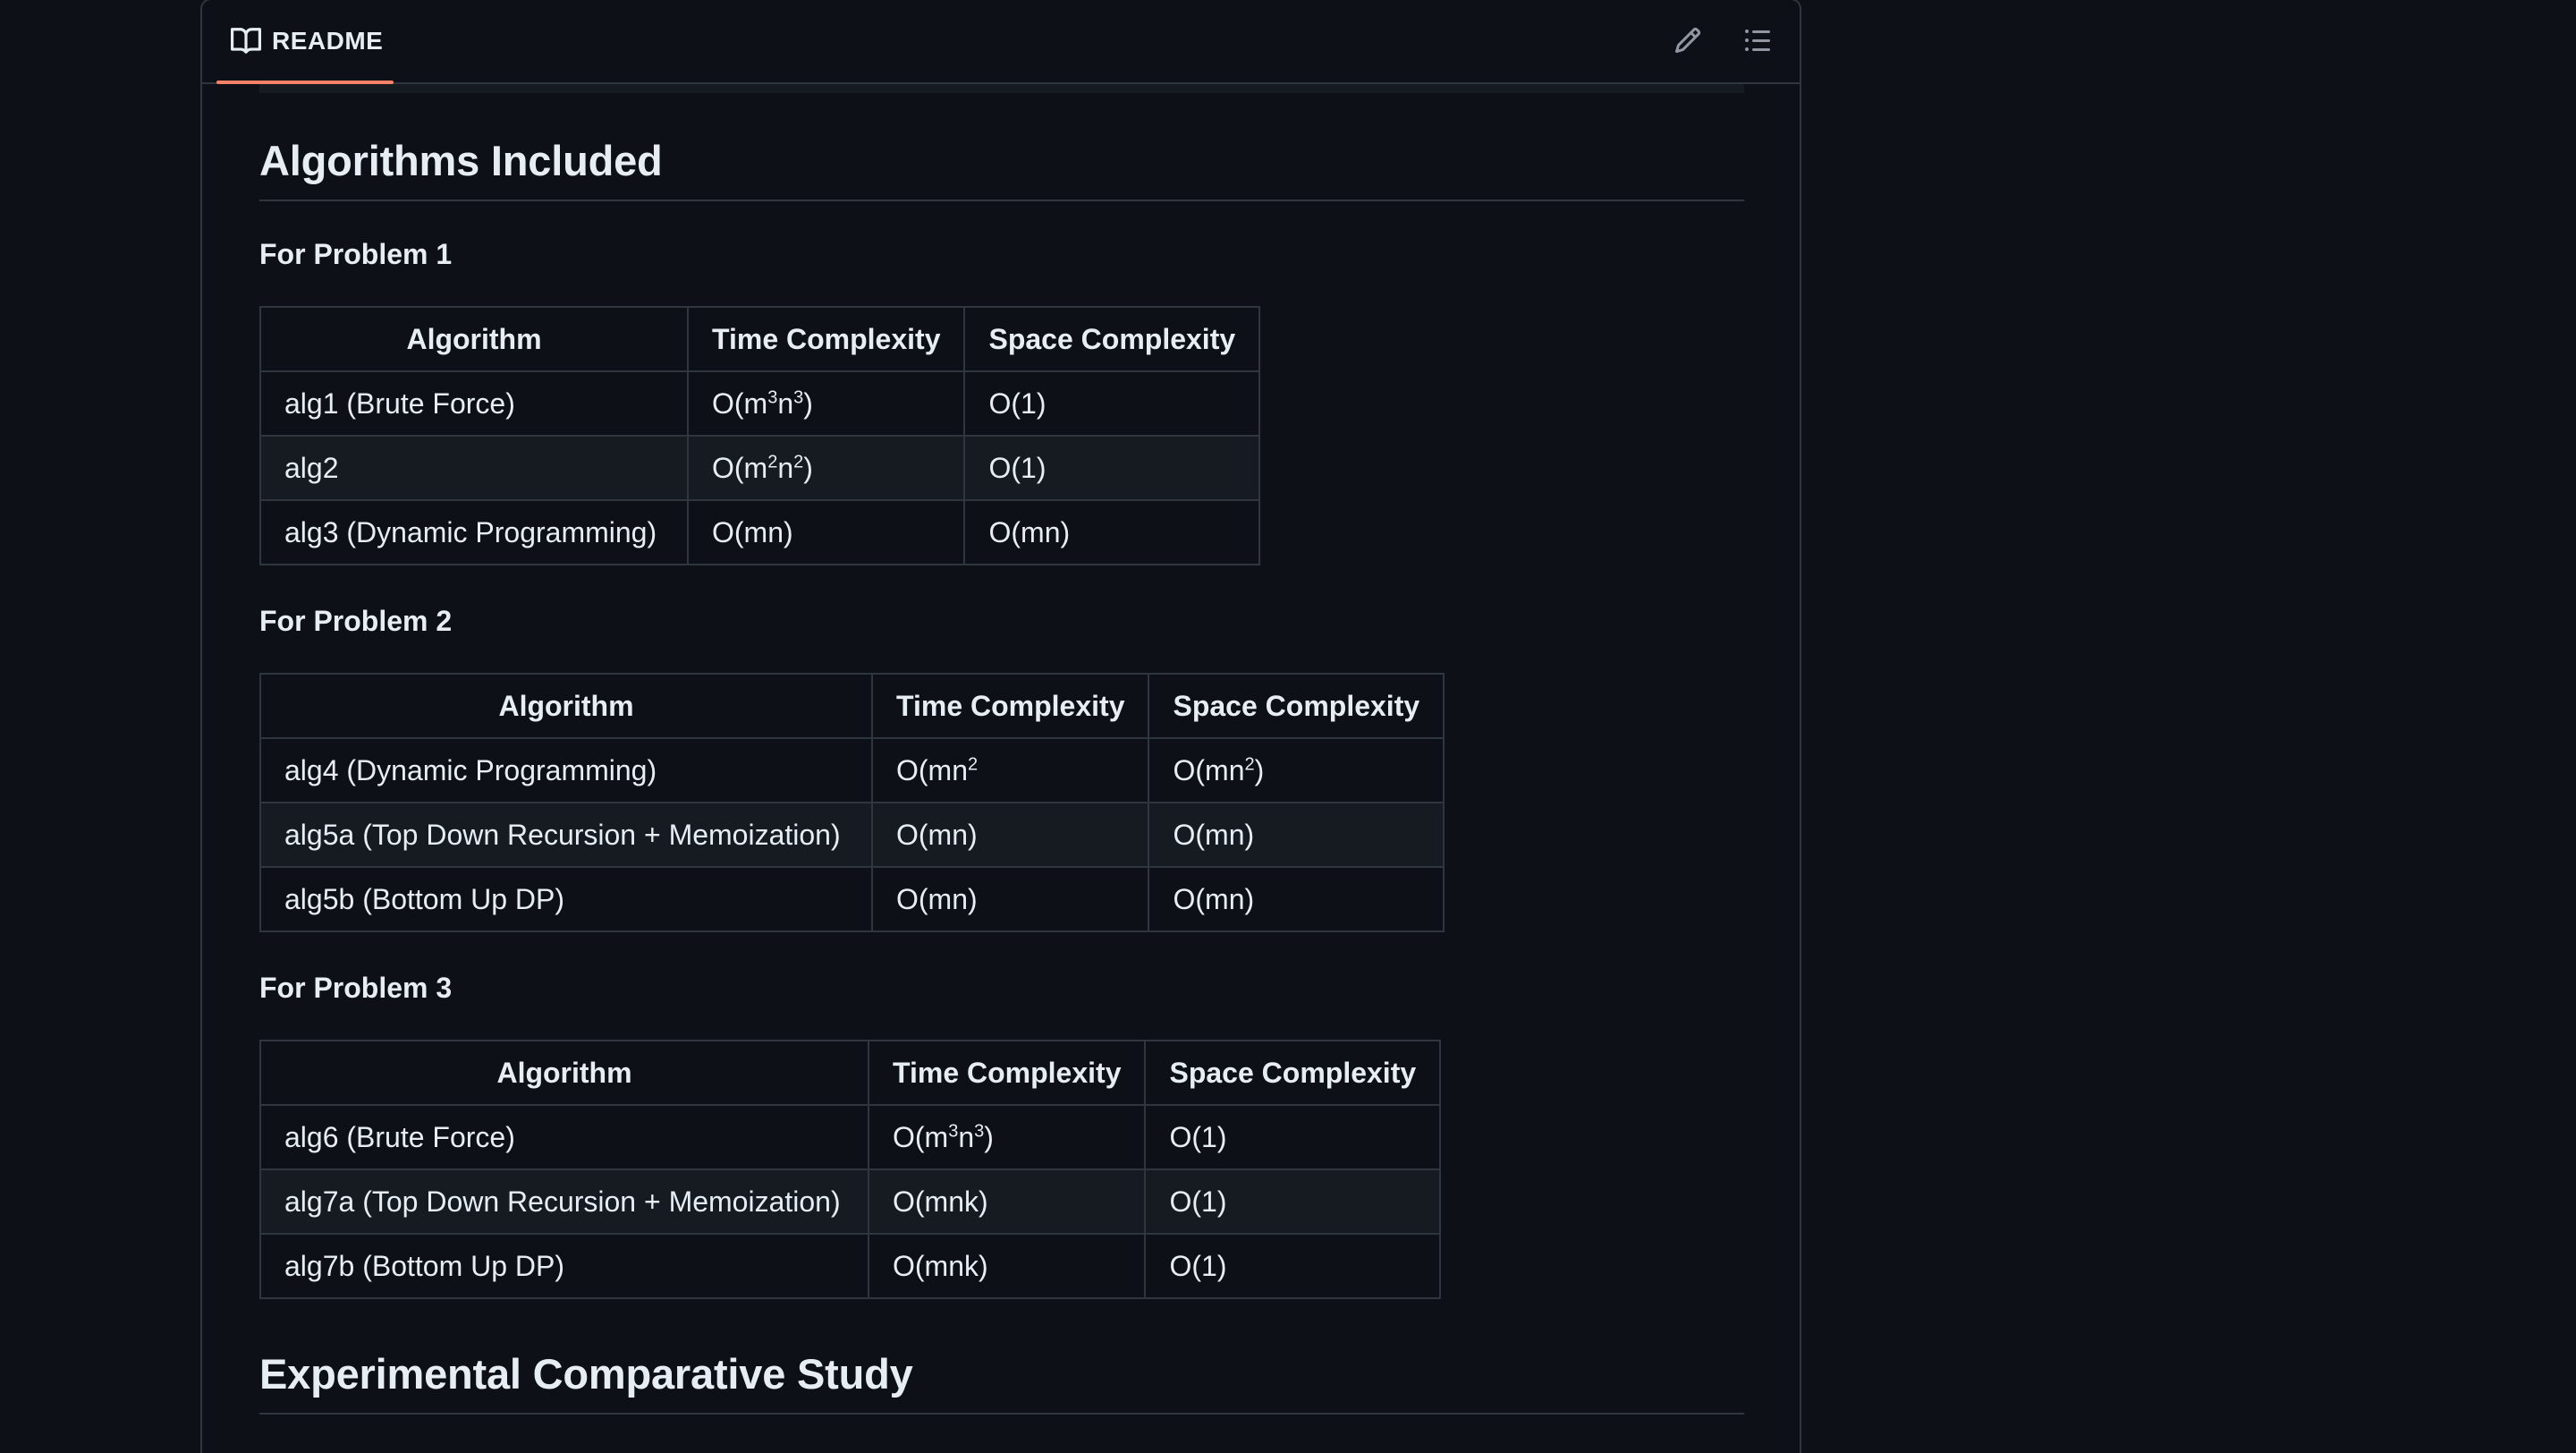 Image resolution: width=2576 pixels, height=1453 pixels. Describe the element at coordinates (474, 468) in the screenshot. I see `algorithm-cell: alg2` at that location.